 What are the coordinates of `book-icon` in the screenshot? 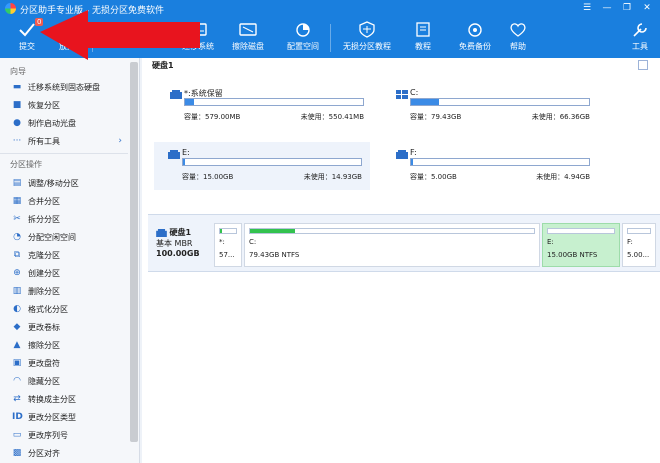 It's located at (423, 29).